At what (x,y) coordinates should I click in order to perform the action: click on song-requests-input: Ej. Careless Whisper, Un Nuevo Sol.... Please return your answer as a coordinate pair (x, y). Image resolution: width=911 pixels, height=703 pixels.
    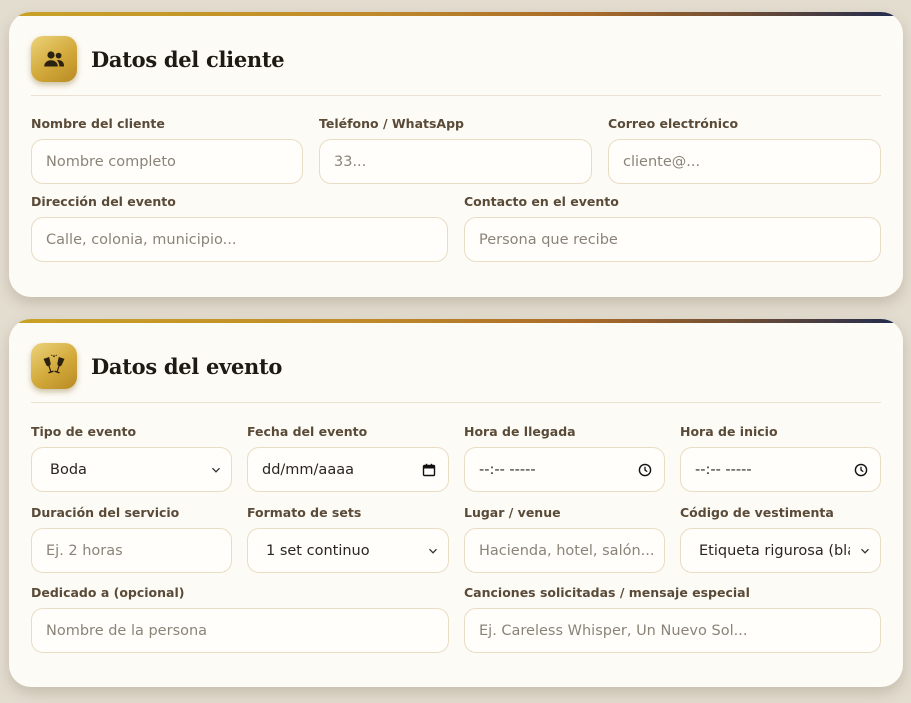
    Looking at the image, I should click on (672, 630).